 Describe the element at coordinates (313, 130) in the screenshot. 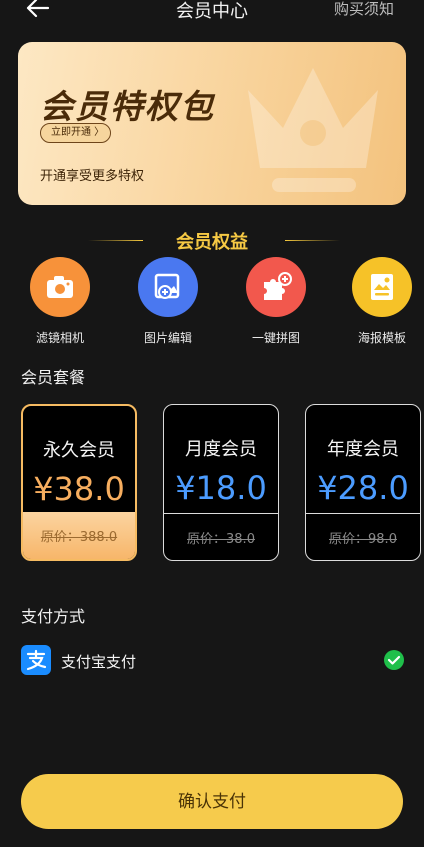

I see `crown-icon` at that location.